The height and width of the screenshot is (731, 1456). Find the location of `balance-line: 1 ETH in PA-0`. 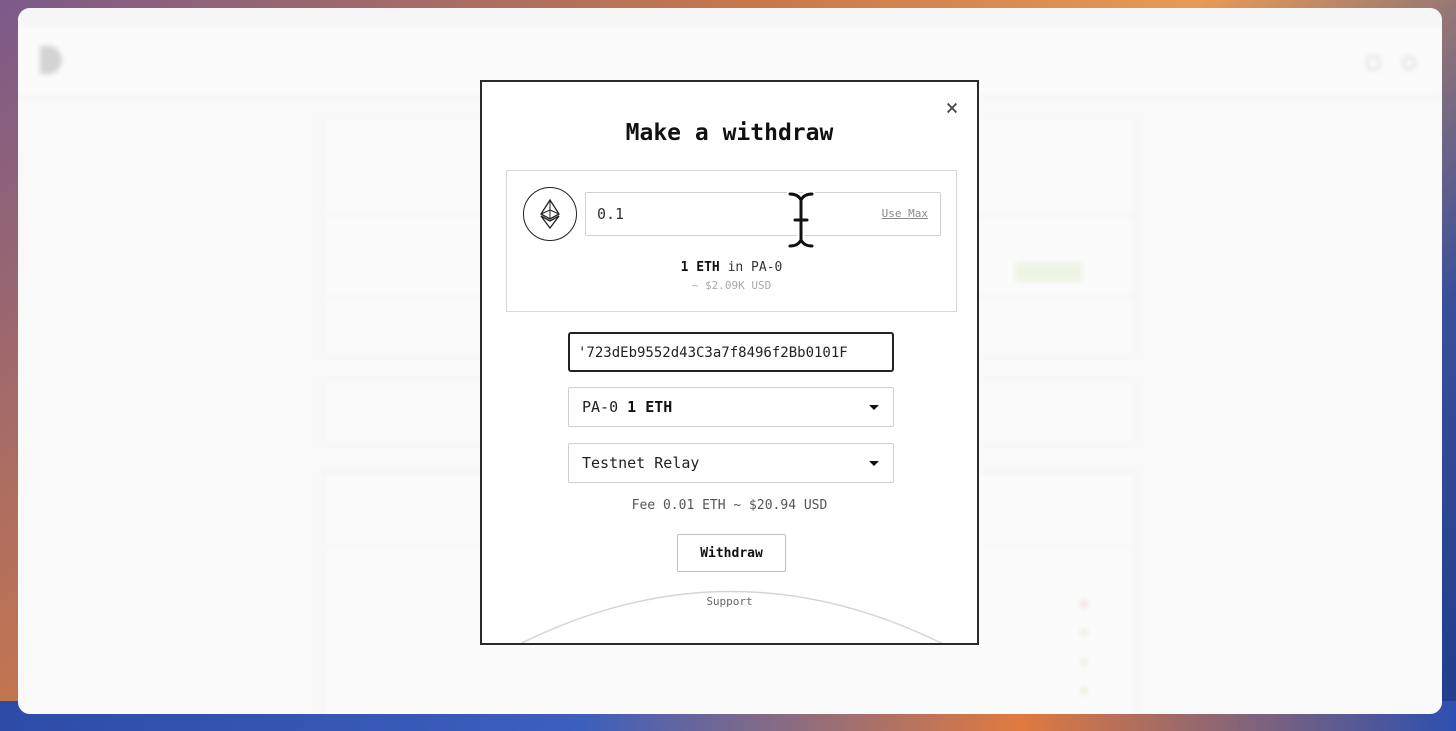

balance-line: 1 ETH in PA-0 is located at coordinates (731, 267).